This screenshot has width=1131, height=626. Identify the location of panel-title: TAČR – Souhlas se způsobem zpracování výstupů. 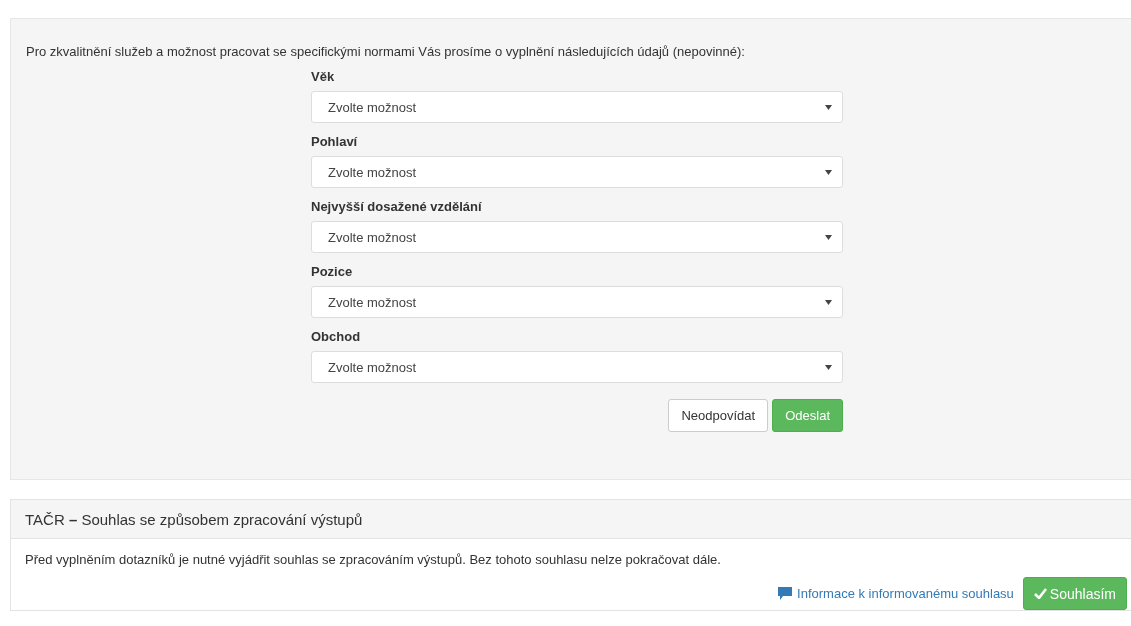
(194, 519).